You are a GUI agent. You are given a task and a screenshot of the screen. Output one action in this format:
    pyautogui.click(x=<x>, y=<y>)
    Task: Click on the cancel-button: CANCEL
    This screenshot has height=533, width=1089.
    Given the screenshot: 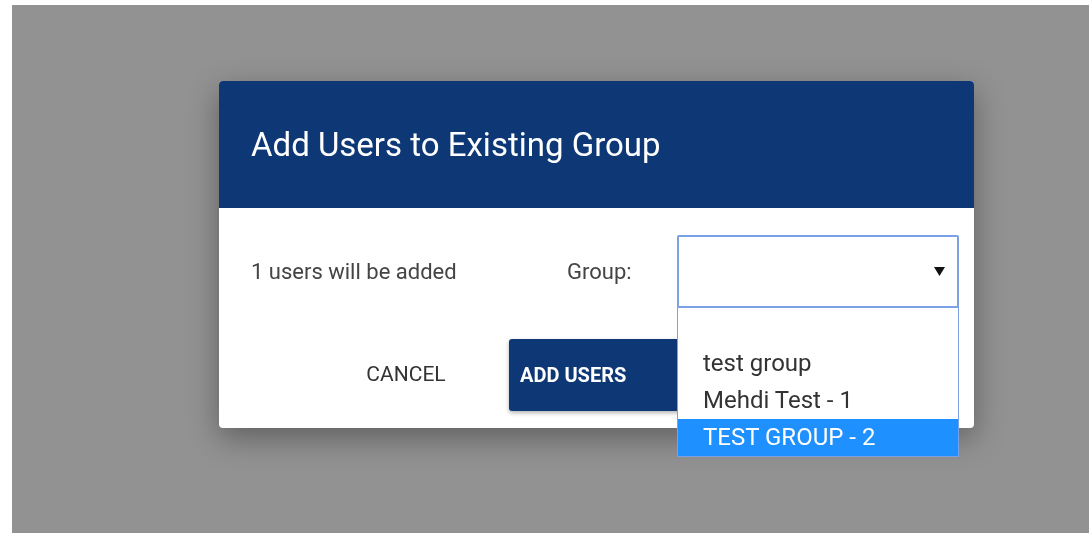 What is the action you would take?
    pyautogui.click(x=406, y=375)
    